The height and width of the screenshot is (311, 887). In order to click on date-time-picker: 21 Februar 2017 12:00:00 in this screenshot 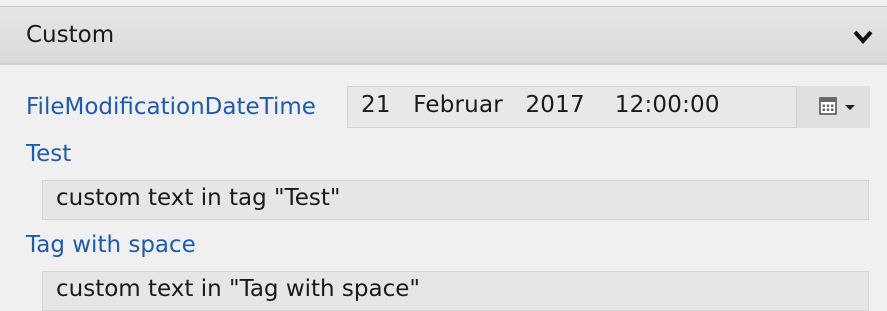, I will do `click(608, 107)`.